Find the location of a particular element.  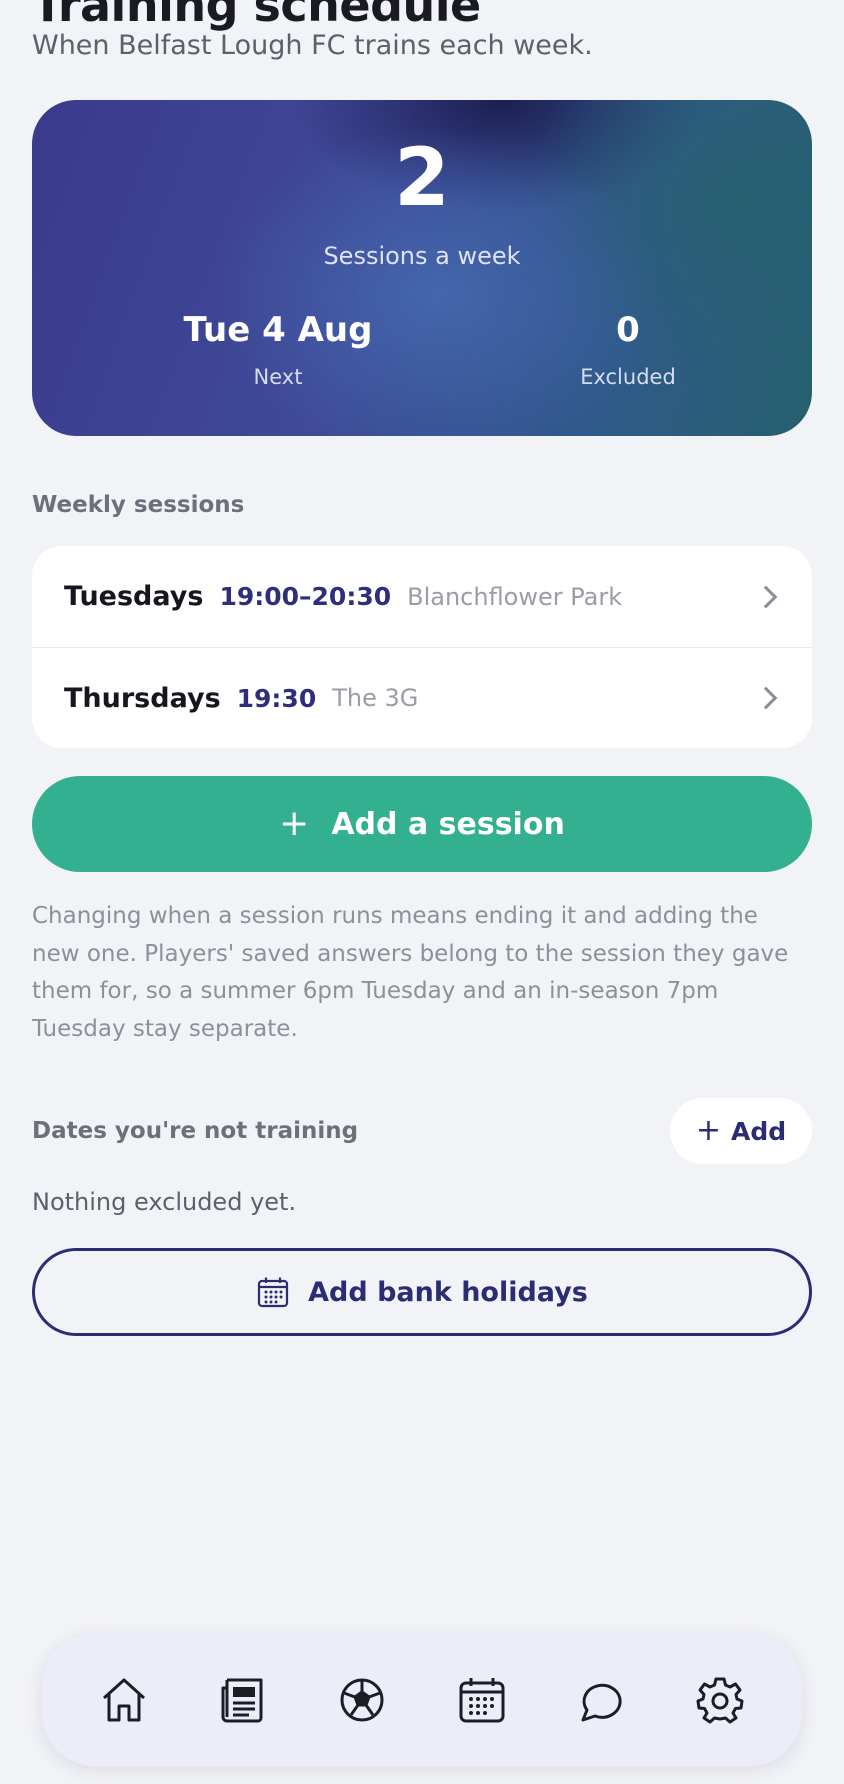

session-day: Thursdays is located at coordinates (142, 698).